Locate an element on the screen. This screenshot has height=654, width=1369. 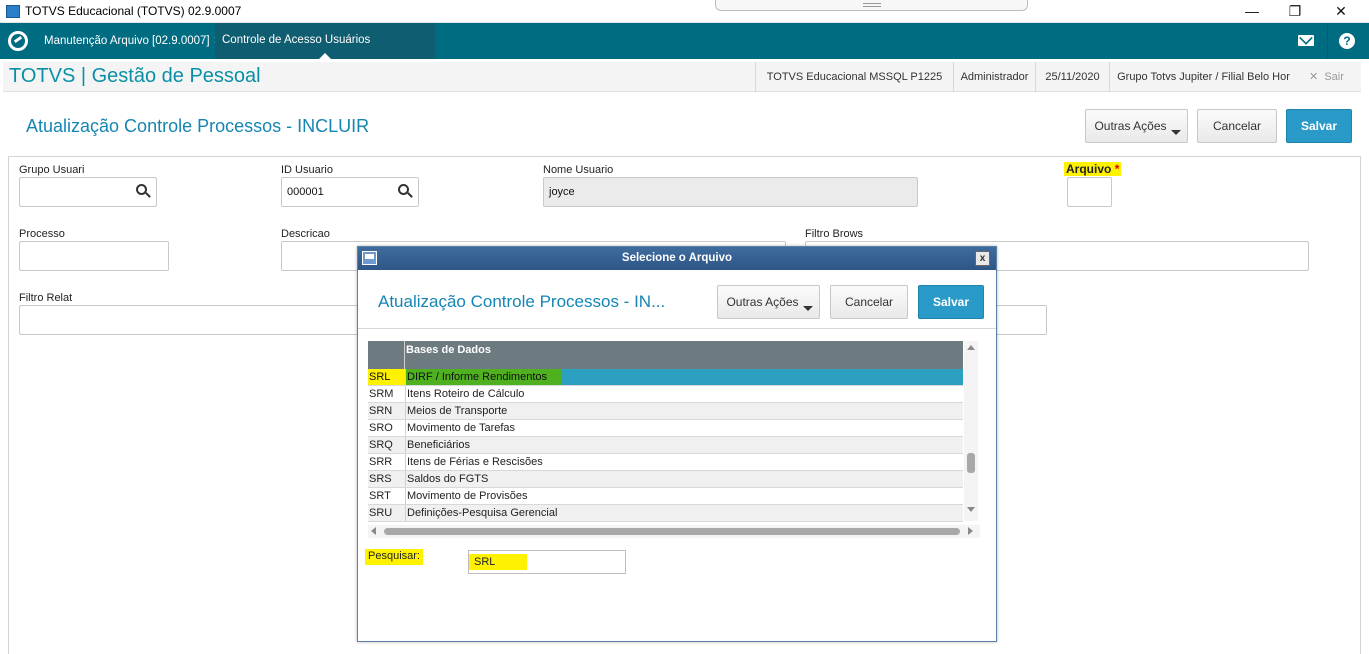
row-code: SRN is located at coordinates (387, 411).